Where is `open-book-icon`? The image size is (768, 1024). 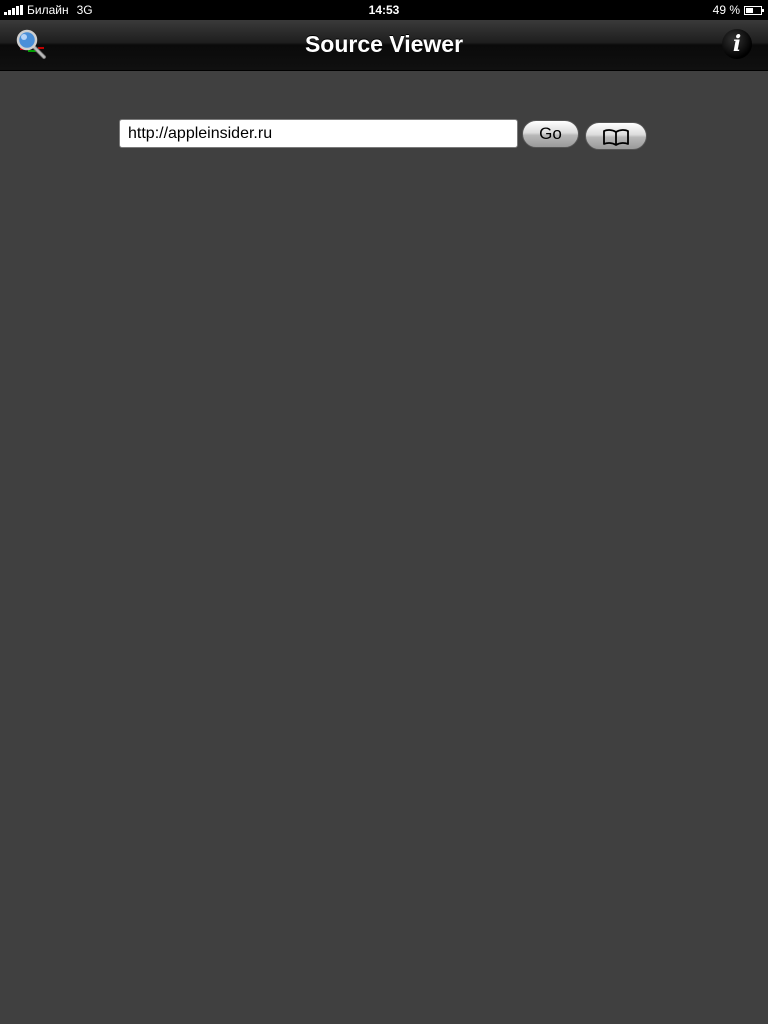
open-book-icon is located at coordinates (616, 137).